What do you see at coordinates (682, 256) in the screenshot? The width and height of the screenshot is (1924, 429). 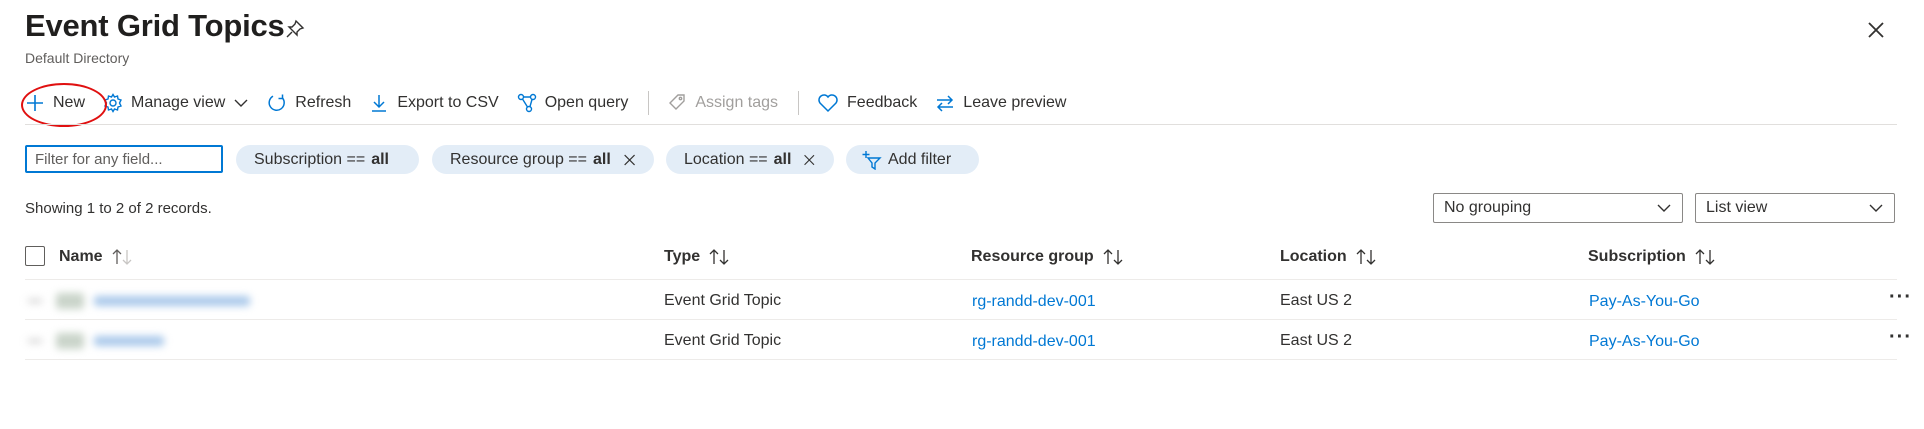 I see `column-type-label: Type` at bounding box center [682, 256].